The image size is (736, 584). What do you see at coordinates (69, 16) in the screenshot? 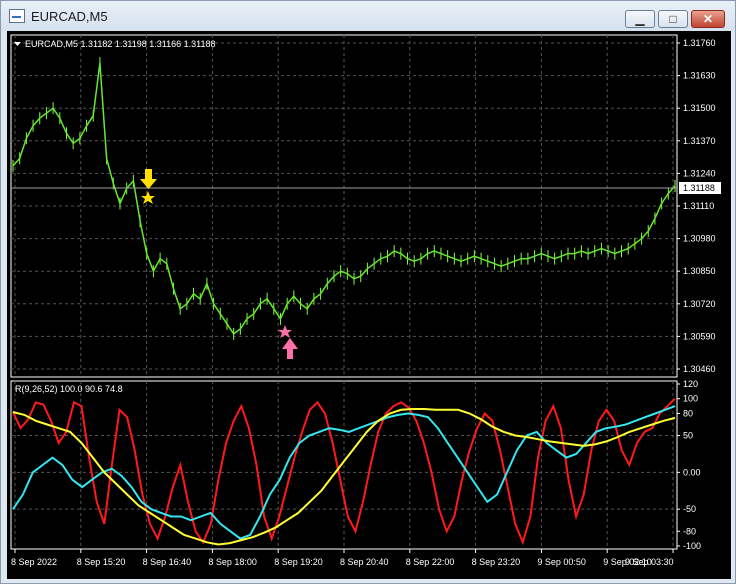
I see `window-title: EURCAD,M5` at bounding box center [69, 16].